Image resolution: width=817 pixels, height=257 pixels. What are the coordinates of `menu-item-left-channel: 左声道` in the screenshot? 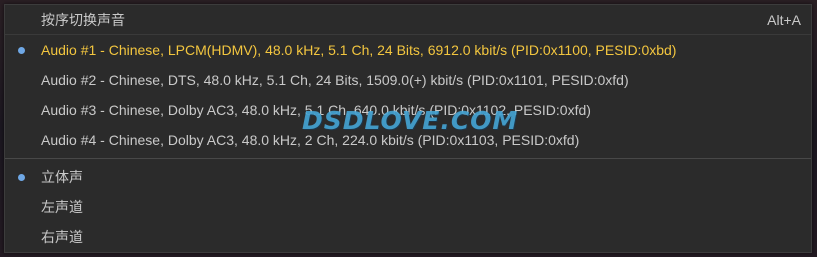 It's located at (408, 207).